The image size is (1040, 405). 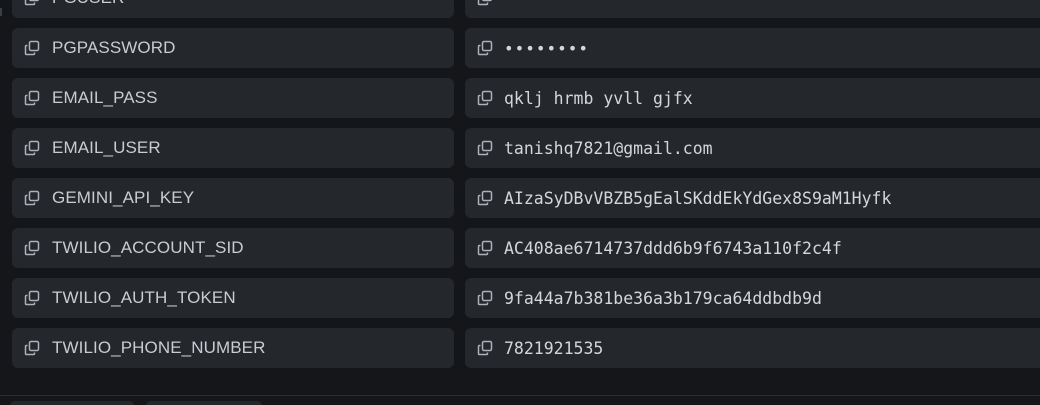 I want to click on footer-divider, so click(x=520, y=395).